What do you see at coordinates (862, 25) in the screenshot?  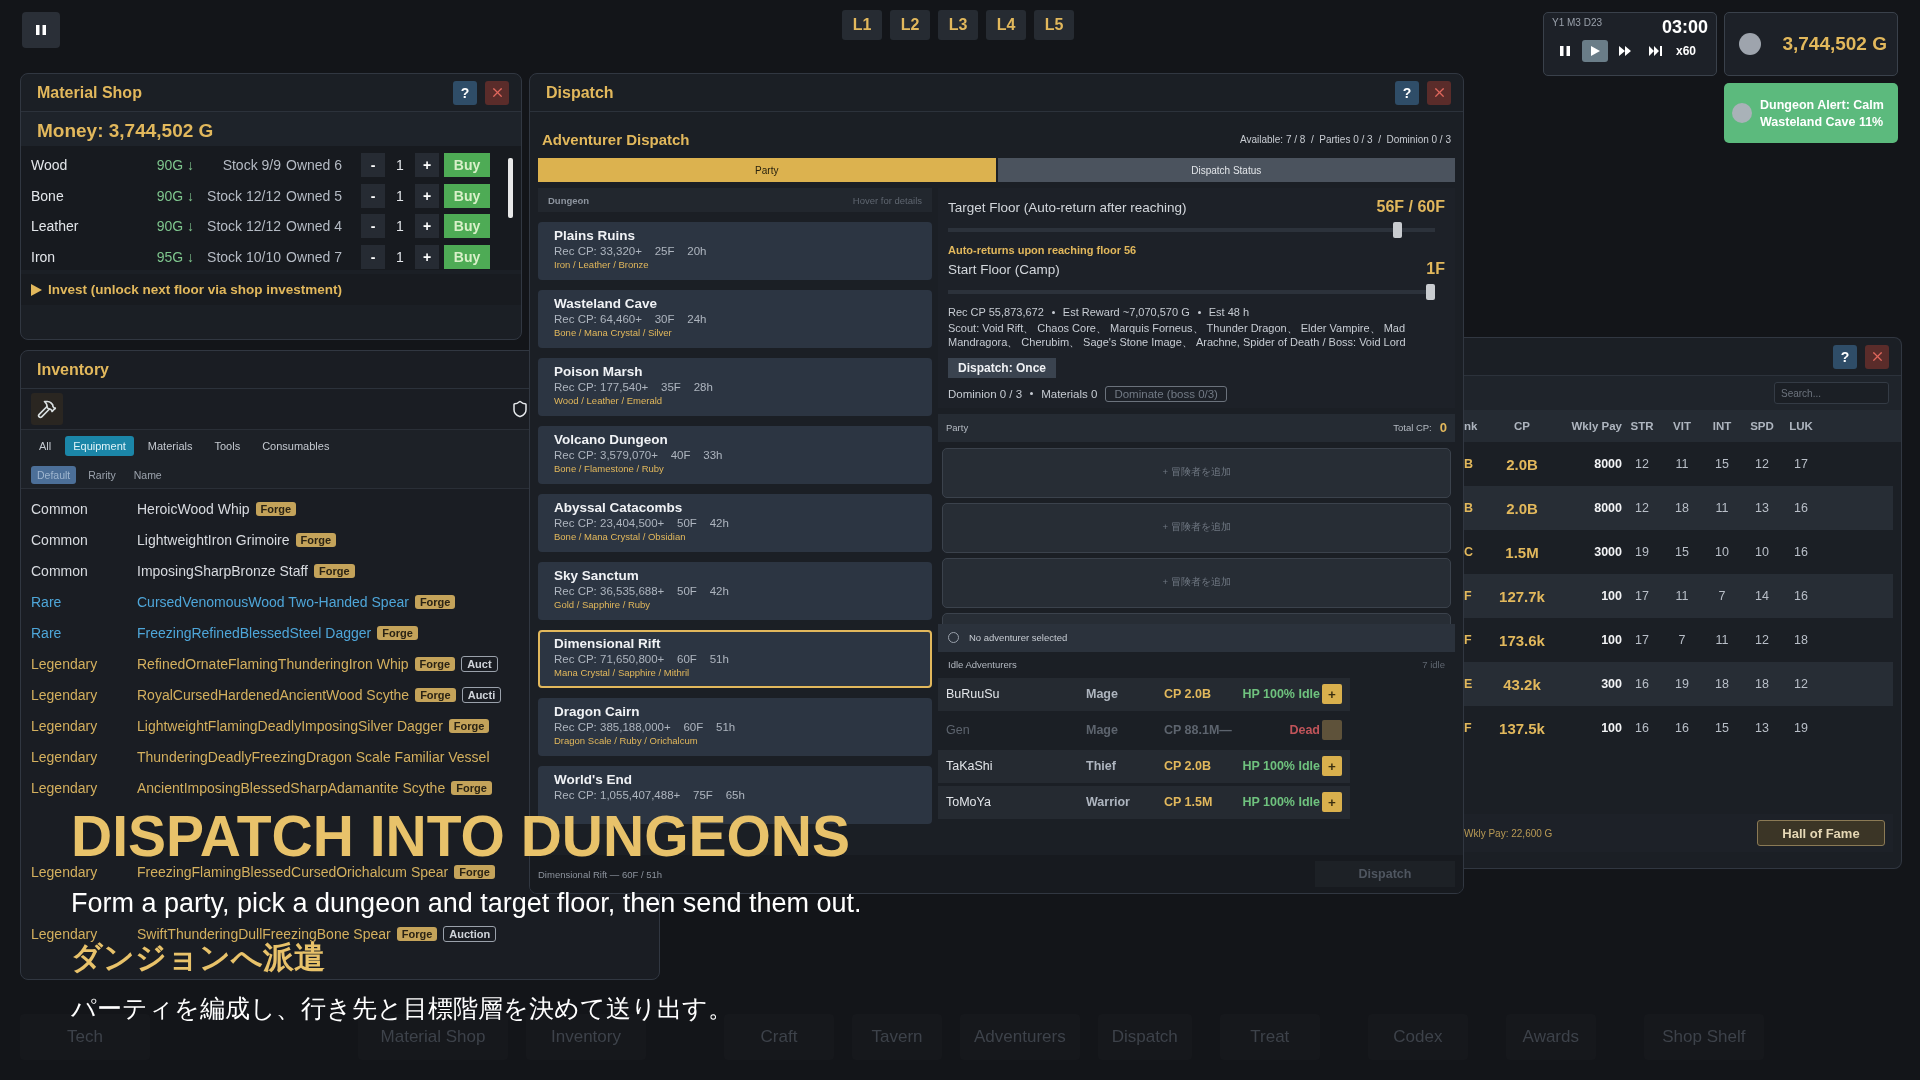 I see `floor-tab: L1` at bounding box center [862, 25].